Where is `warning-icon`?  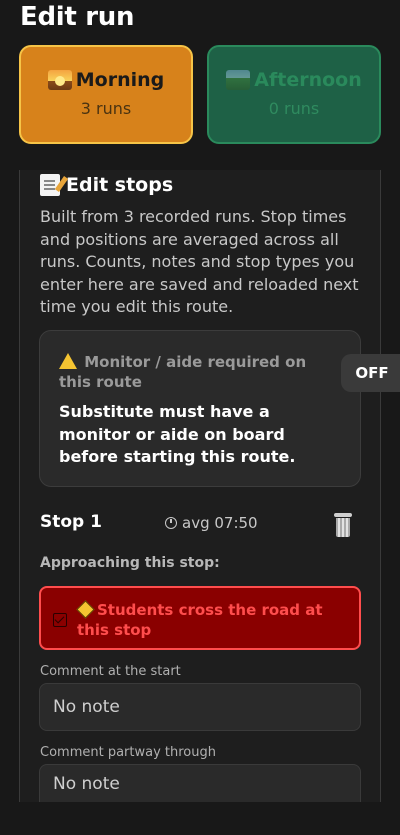 warning-icon is located at coordinates (68, 361).